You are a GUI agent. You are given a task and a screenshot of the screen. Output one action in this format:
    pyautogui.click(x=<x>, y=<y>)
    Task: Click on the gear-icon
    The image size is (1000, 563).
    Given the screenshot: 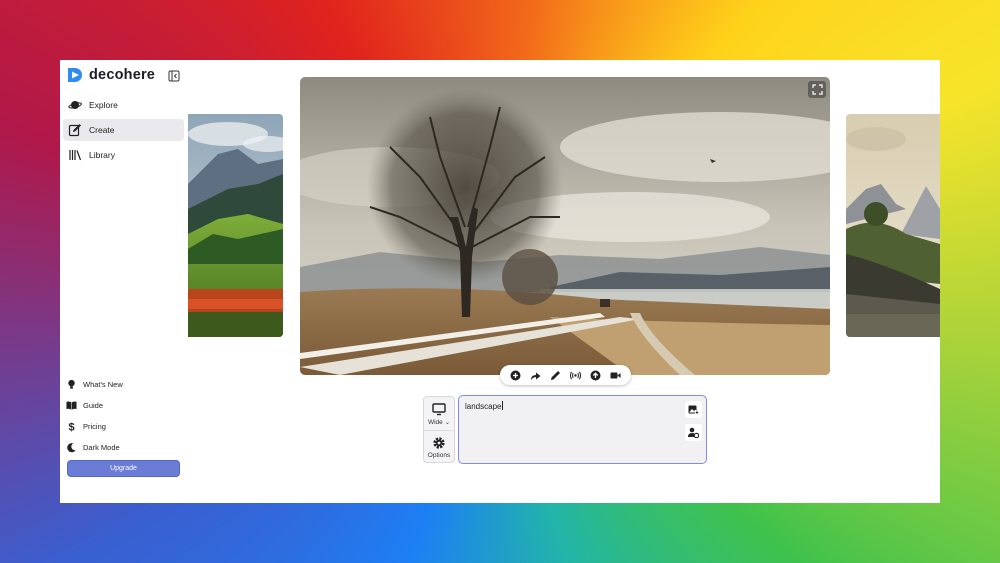 What is the action you would take?
    pyautogui.click(x=439, y=443)
    